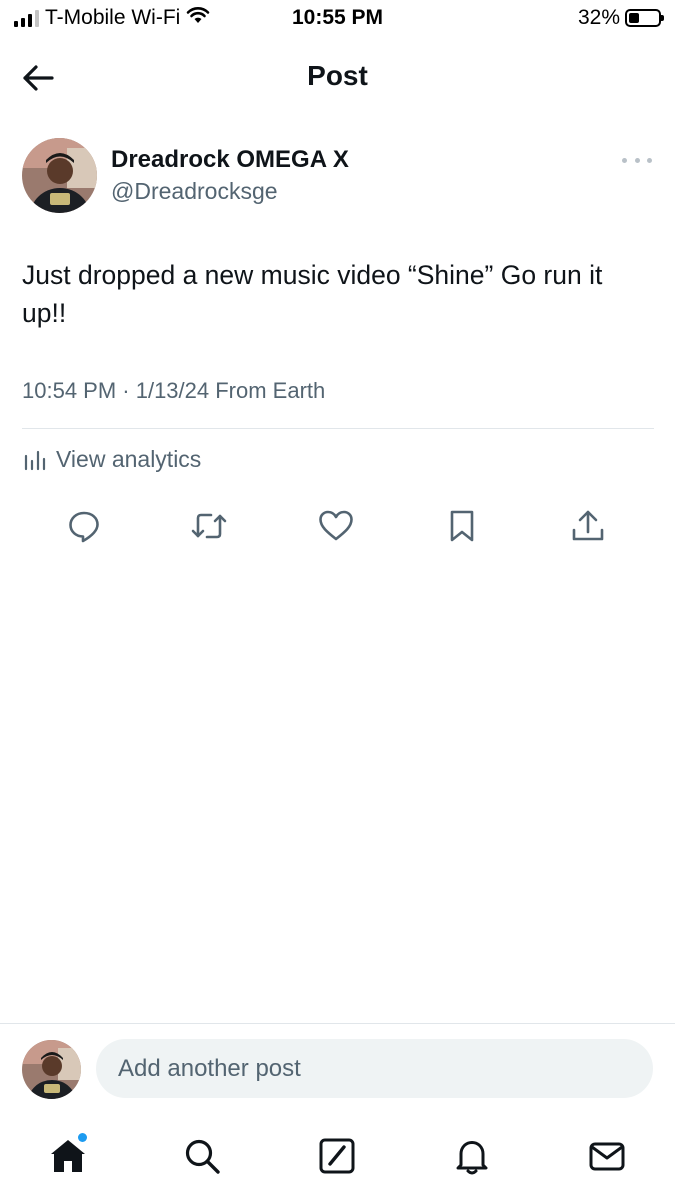  I want to click on user-avatar, so click(51, 1069).